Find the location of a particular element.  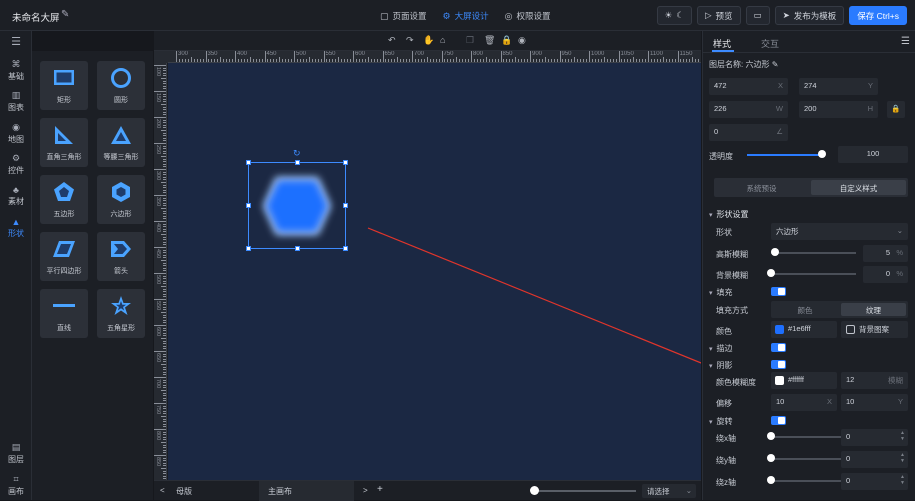

rotate-y-input: 0 ▲ ▼ is located at coordinates (874, 459).